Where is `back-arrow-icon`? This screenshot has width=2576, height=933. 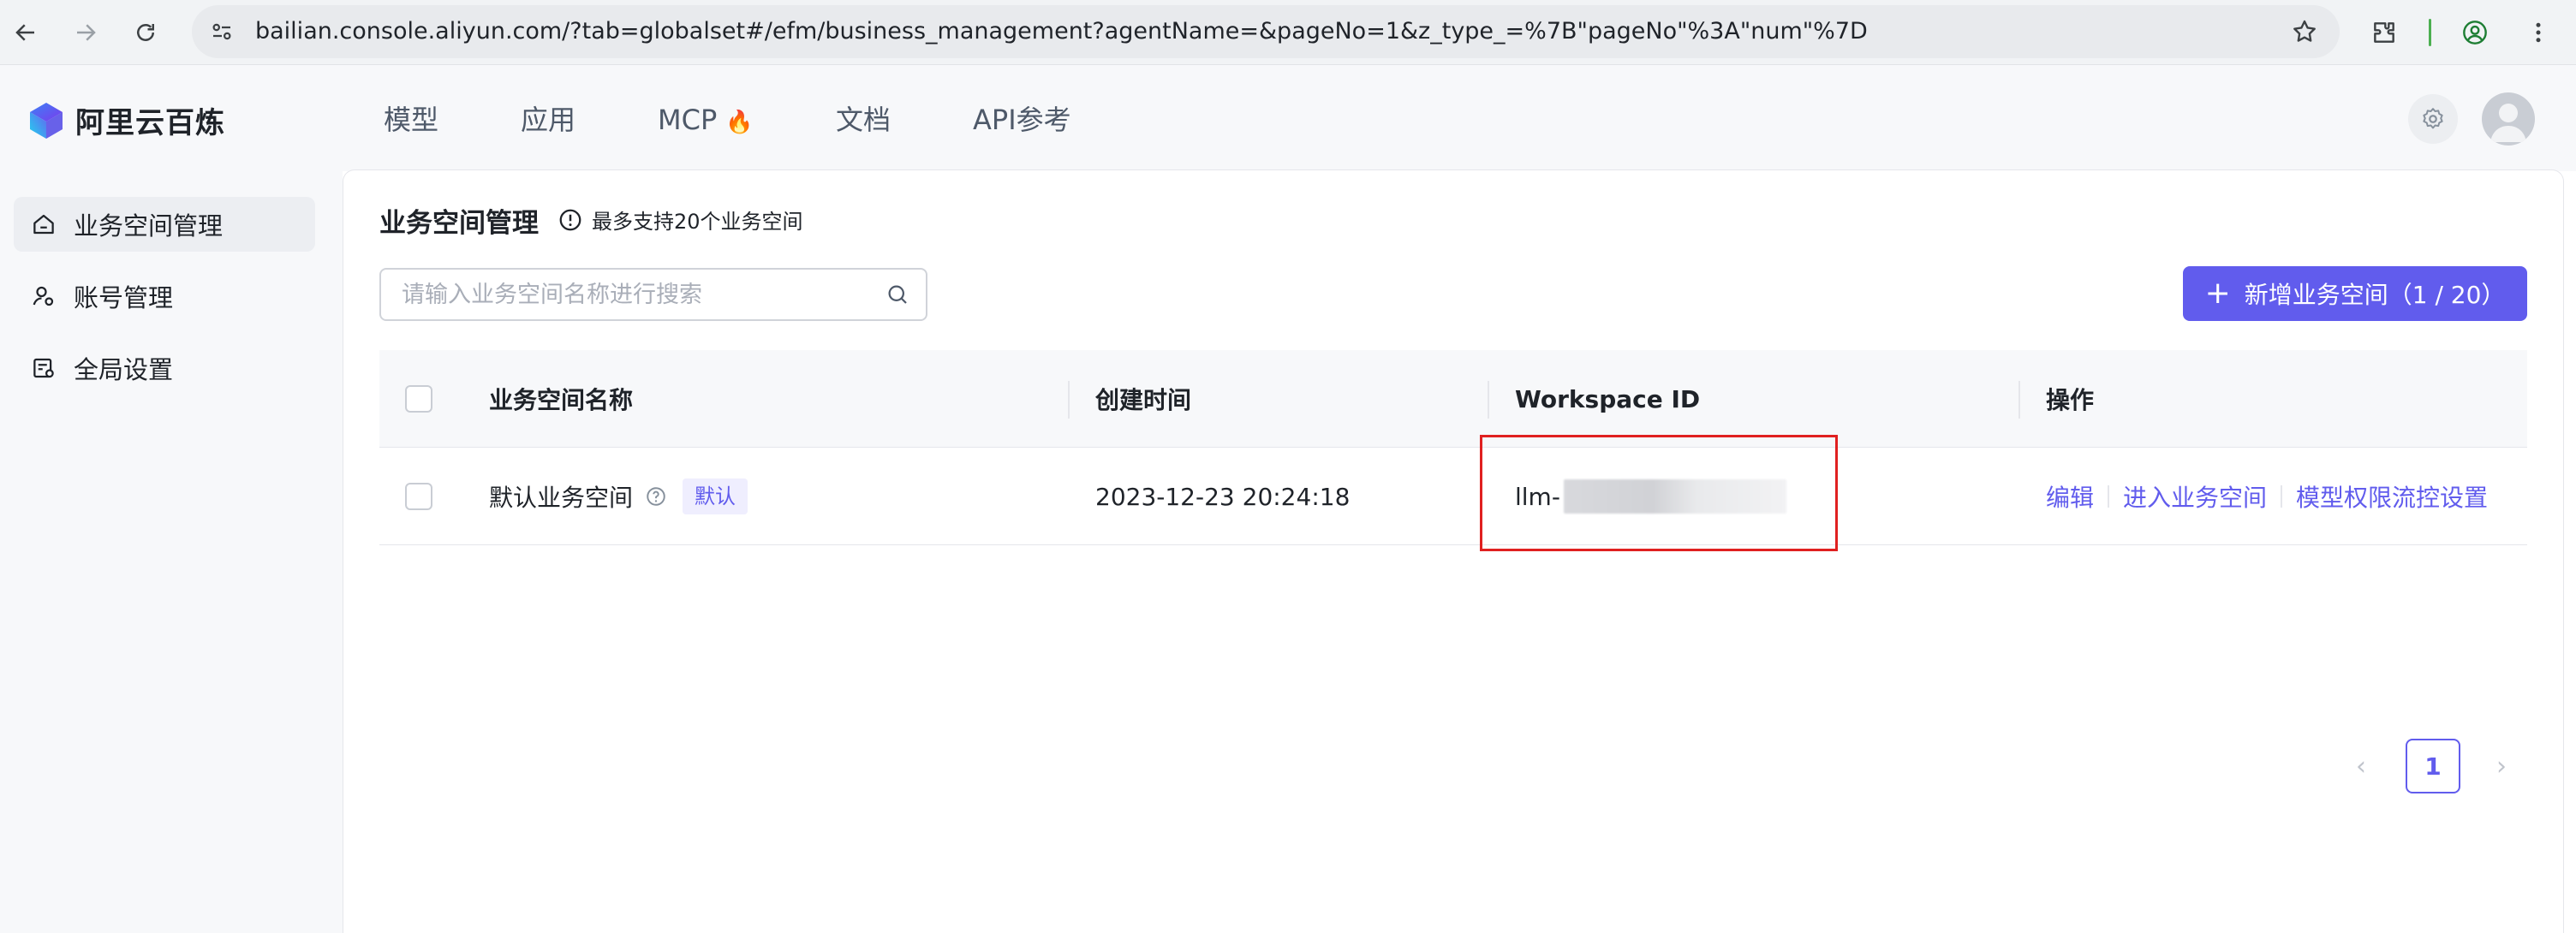 back-arrow-icon is located at coordinates (26, 32).